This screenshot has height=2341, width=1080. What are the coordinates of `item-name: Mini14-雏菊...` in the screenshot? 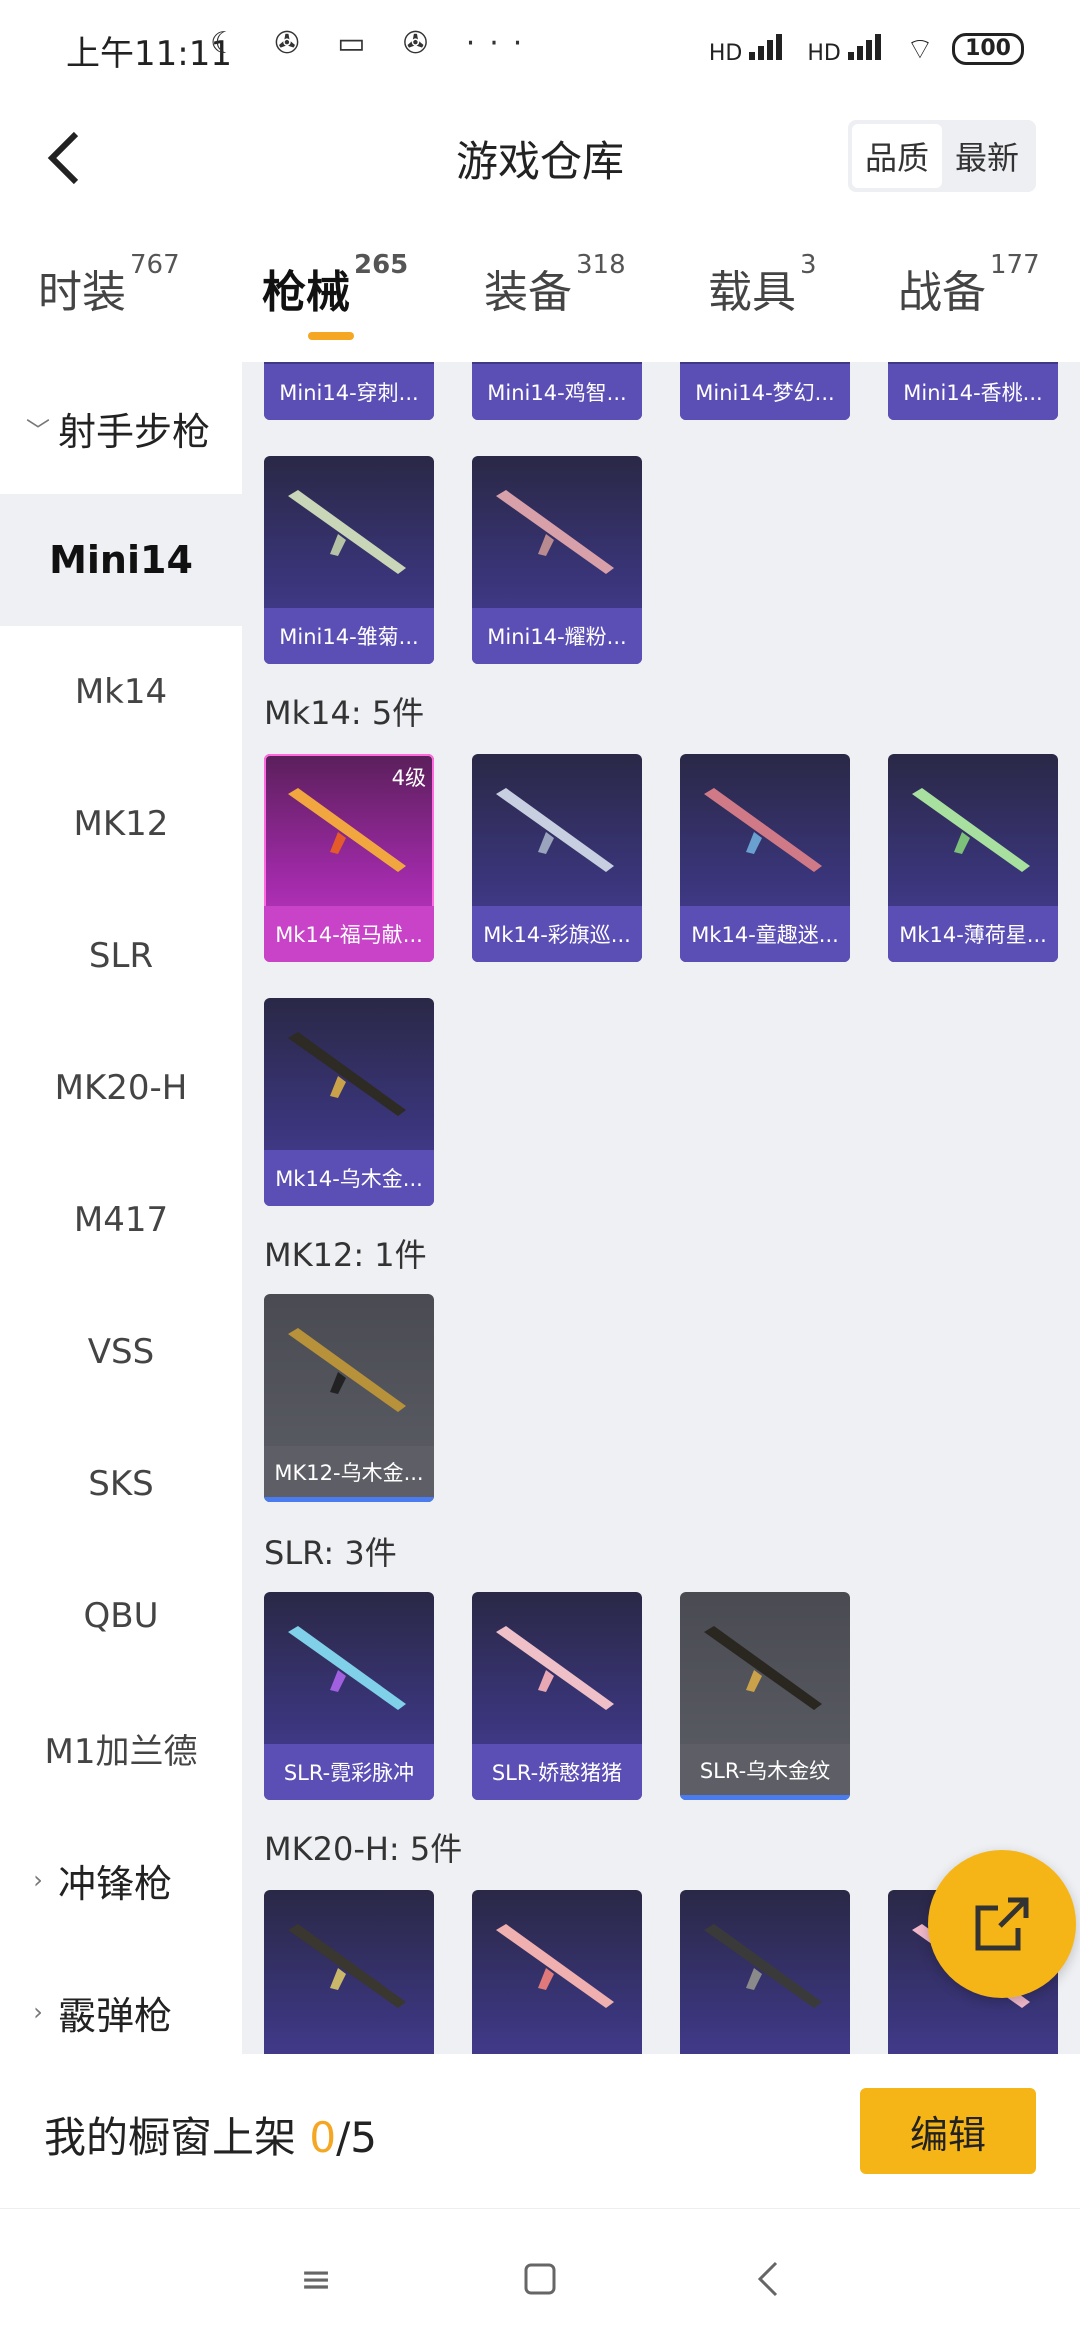 It's located at (349, 636).